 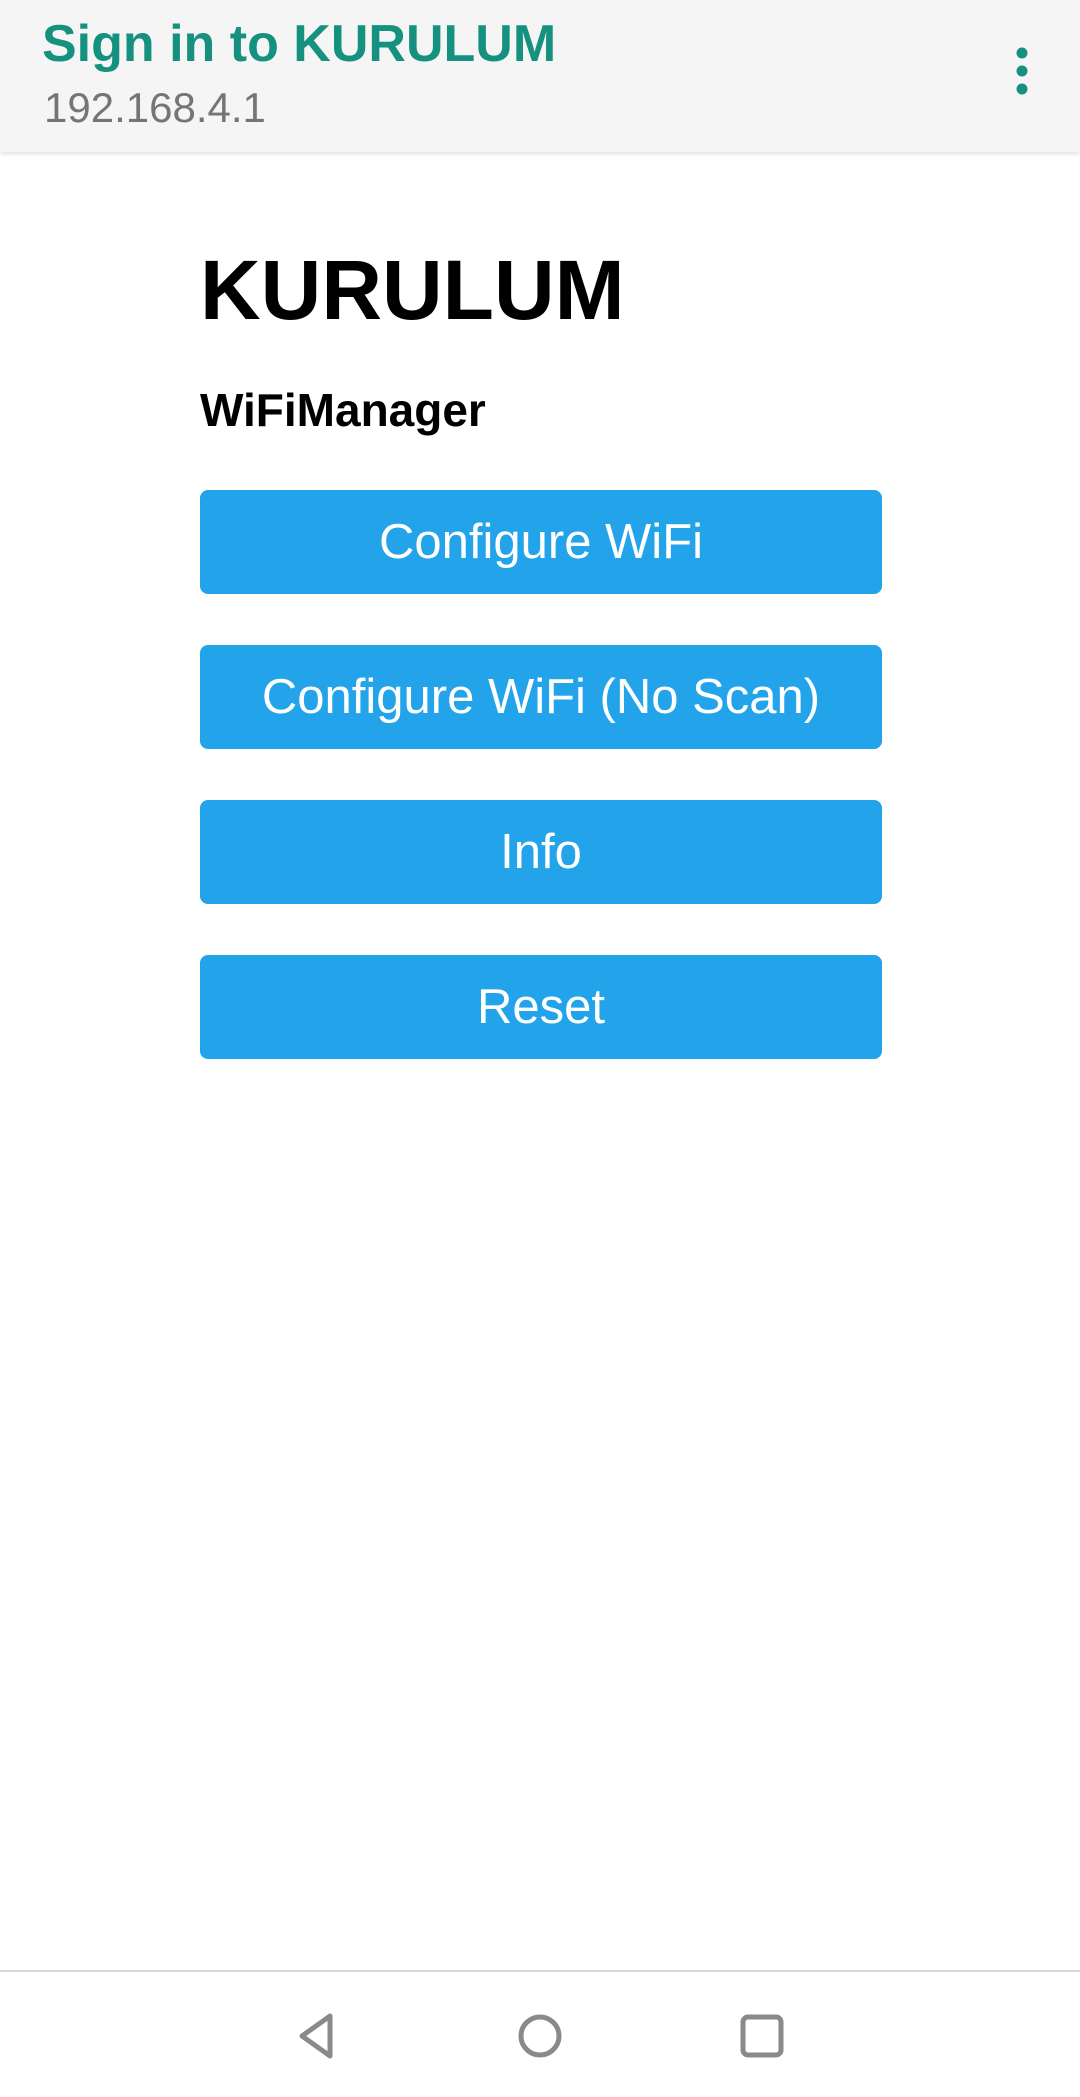 What do you see at coordinates (155, 107) in the screenshot?
I see `page-url: 192.168.4.1` at bounding box center [155, 107].